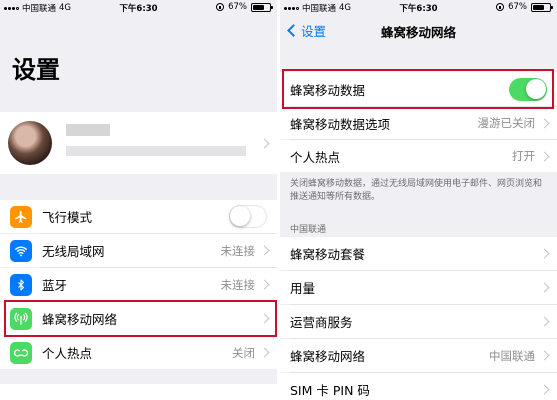  Describe the element at coordinates (330, 390) in the screenshot. I see `row-label: SIM 卡 PIN 码` at that location.